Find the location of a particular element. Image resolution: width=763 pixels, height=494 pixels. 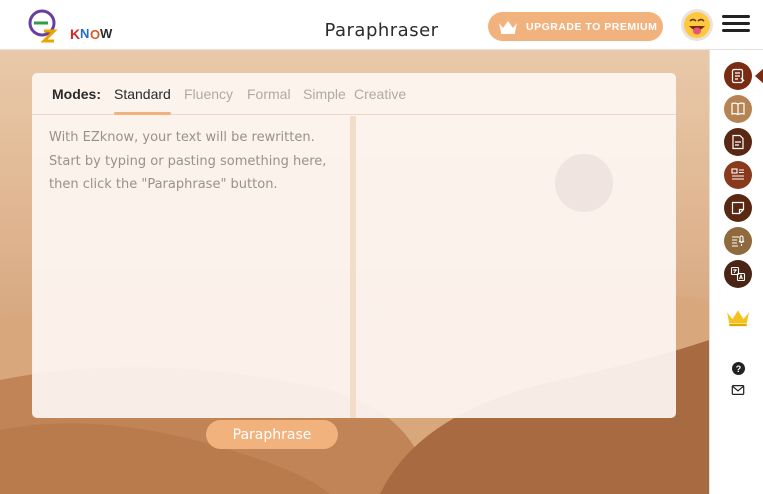

paraphrase-doc-icon is located at coordinates (738, 76).